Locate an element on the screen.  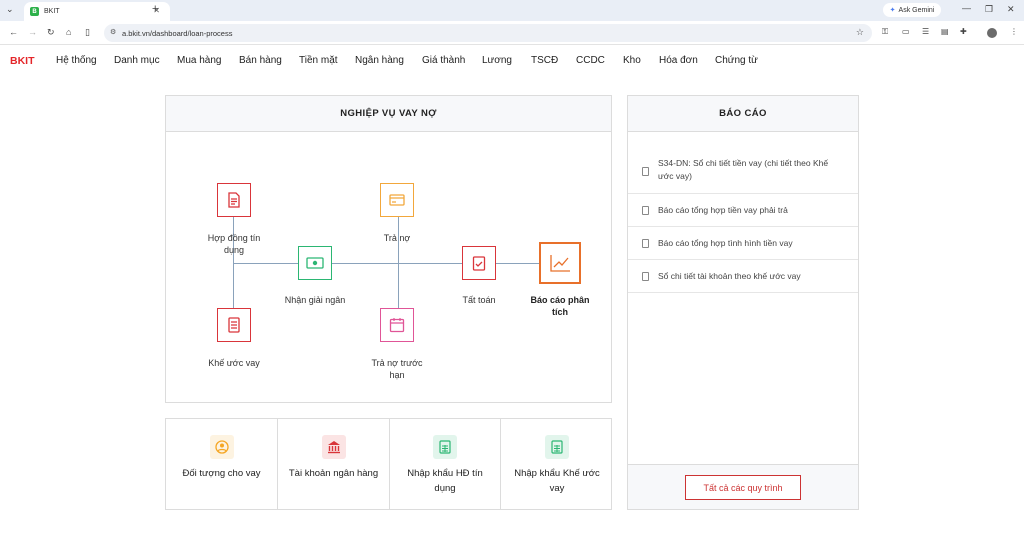
menu-ccdc: CCDC is located at coordinates (590, 60).